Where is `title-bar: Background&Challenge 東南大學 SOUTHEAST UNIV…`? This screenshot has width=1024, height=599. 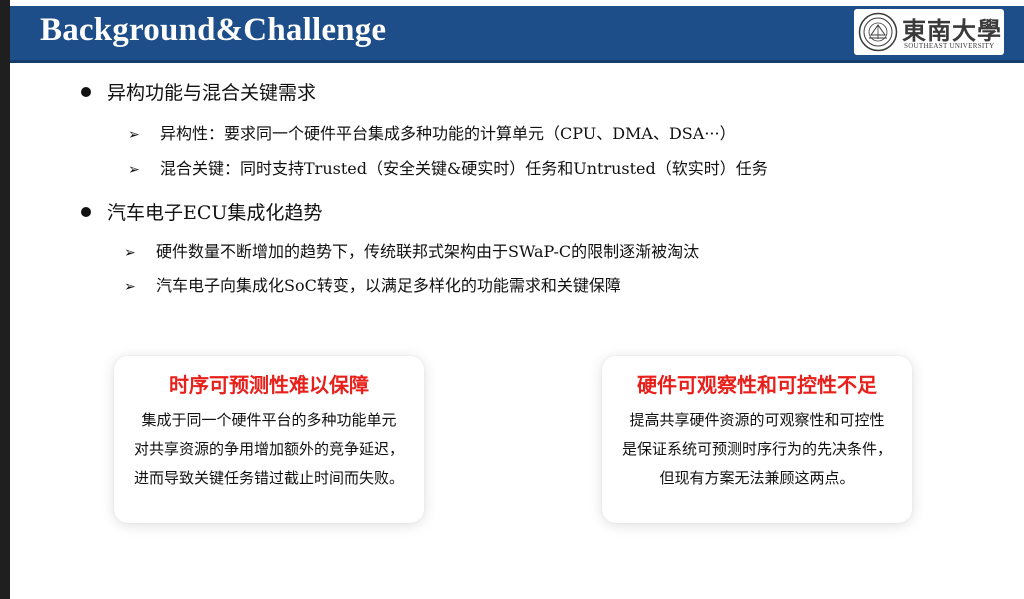 title-bar: Background&Challenge 東南大學 SOUTHEAST UNIV… is located at coordinates (517, 34).